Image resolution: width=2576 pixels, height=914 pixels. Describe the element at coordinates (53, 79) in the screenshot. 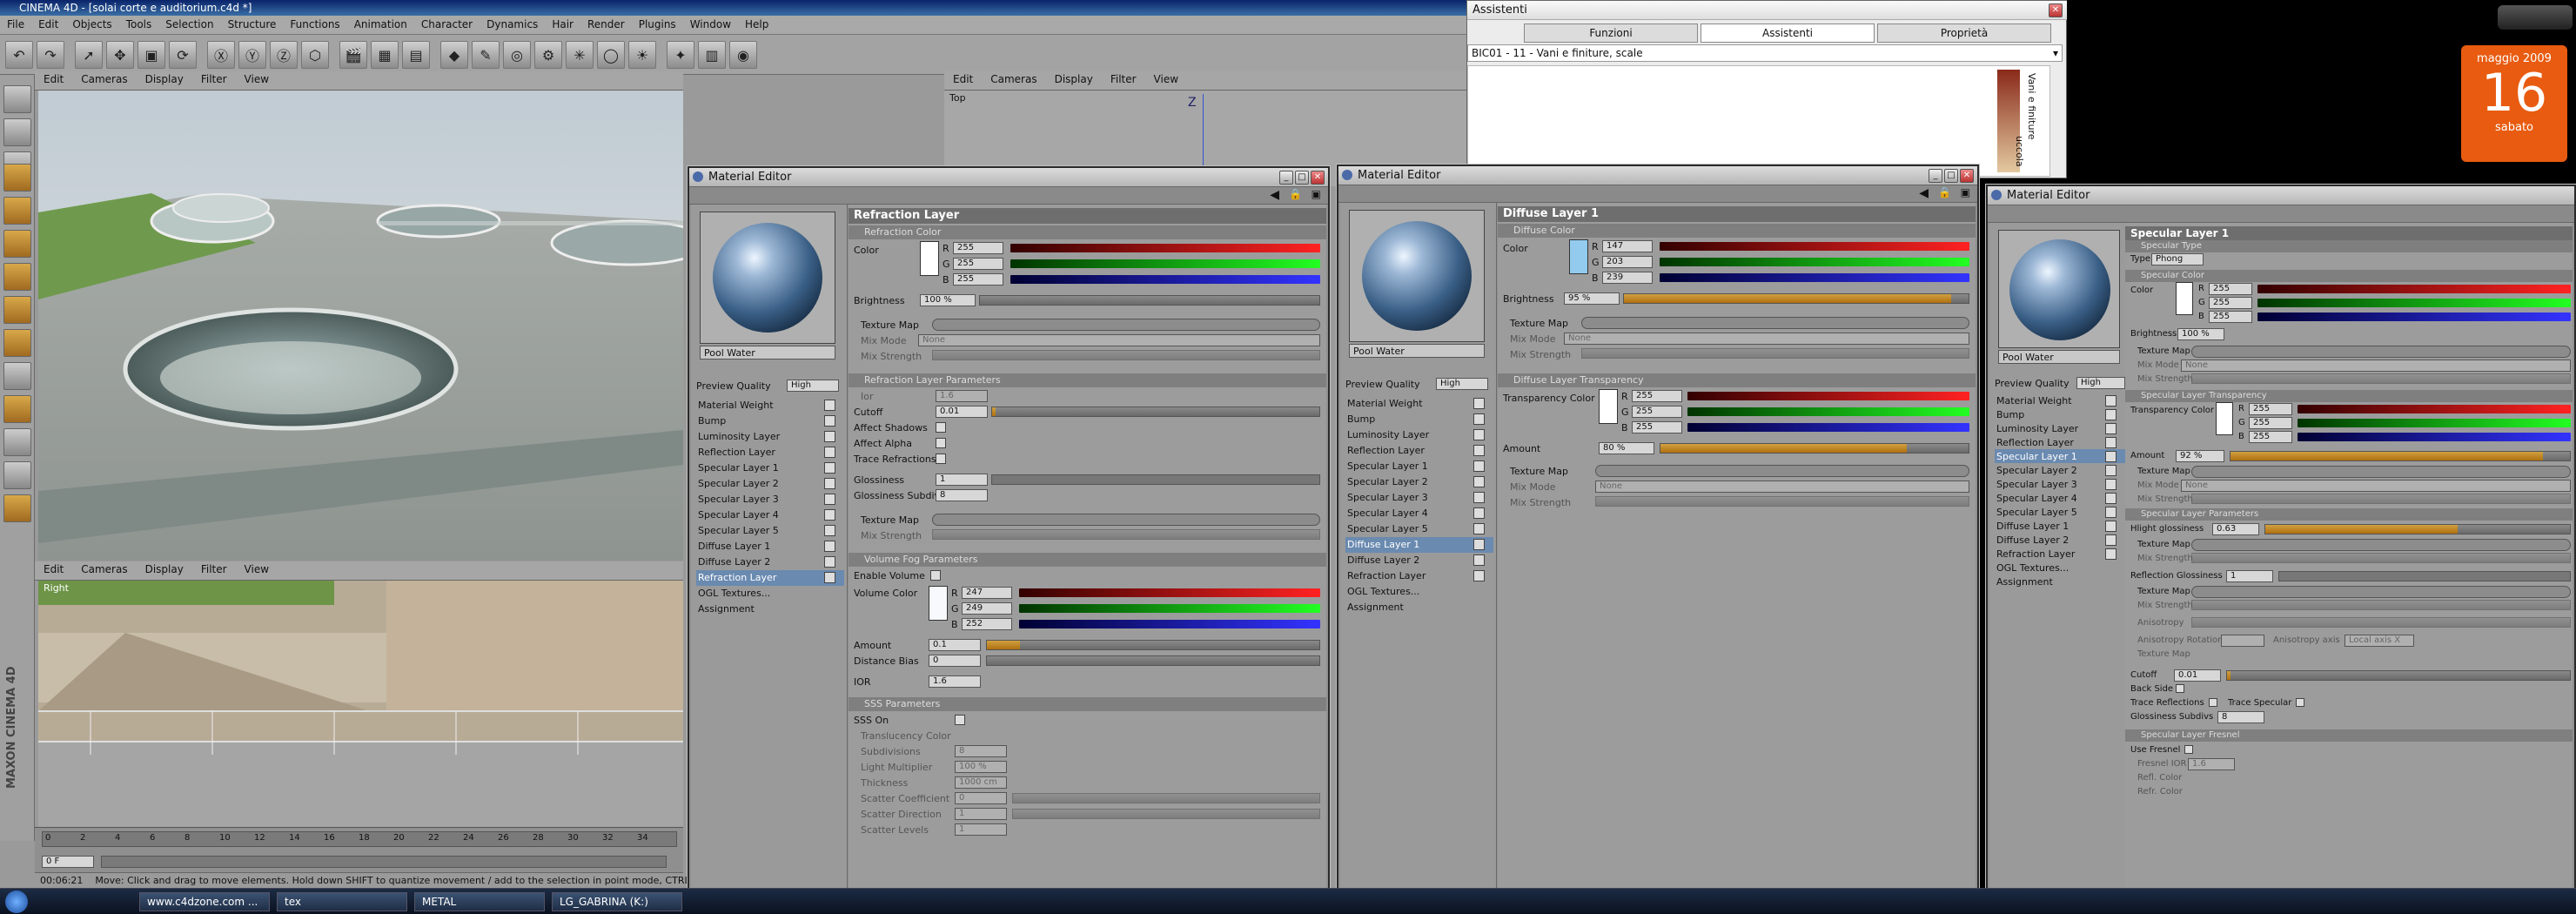

I see `vp-menu-edit: Edit` at that location.